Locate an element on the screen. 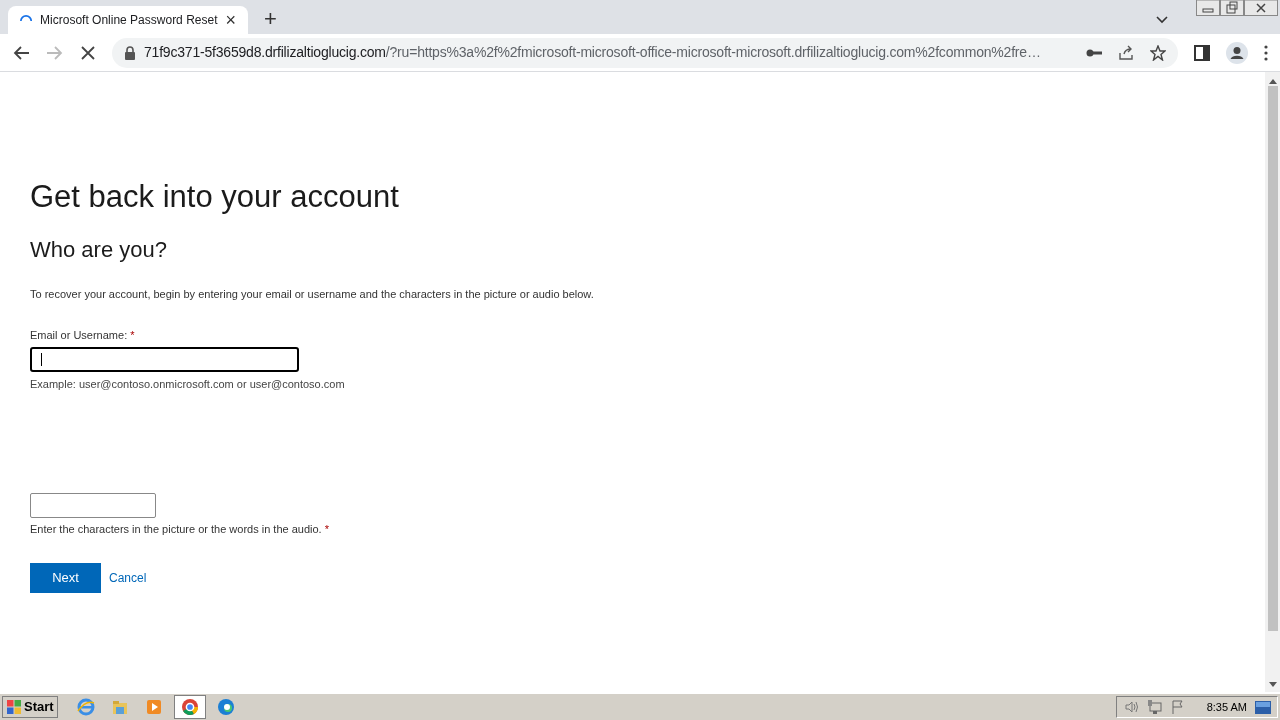 The width and height of the screenshot is (1280, 720). start-button: Start is located at coordinates (30, 707).